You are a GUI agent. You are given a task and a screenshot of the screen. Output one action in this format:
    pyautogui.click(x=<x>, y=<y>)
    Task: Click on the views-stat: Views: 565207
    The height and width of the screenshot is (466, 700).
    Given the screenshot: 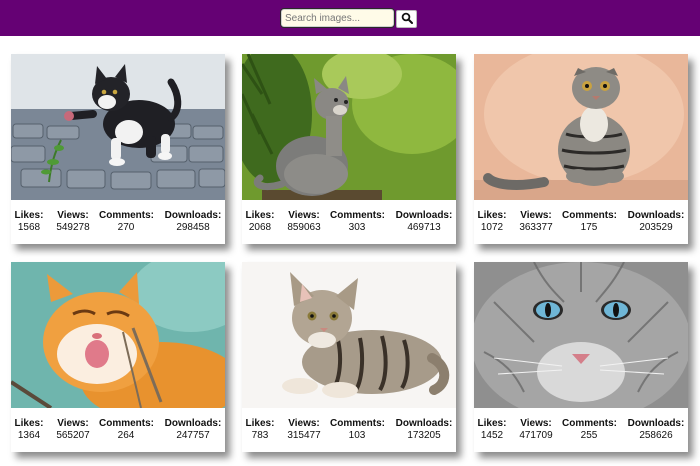 What is the action you would take?
    pyautogui.click(x=73, y=430)
    